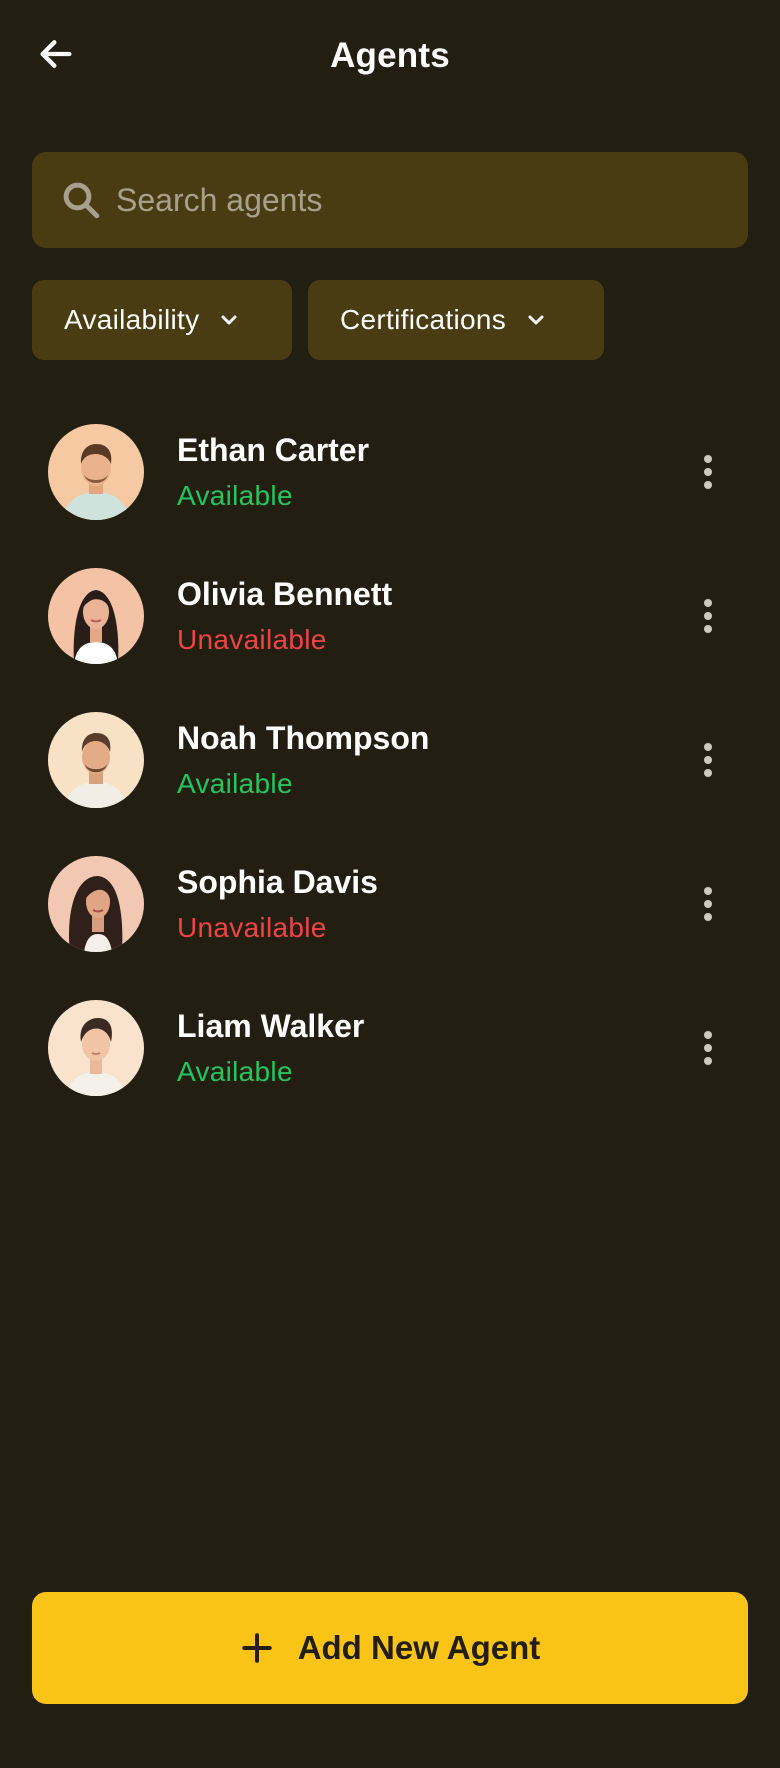  I want to click on agent-row: Sophia Davis Unavailable, so click(390, 904).